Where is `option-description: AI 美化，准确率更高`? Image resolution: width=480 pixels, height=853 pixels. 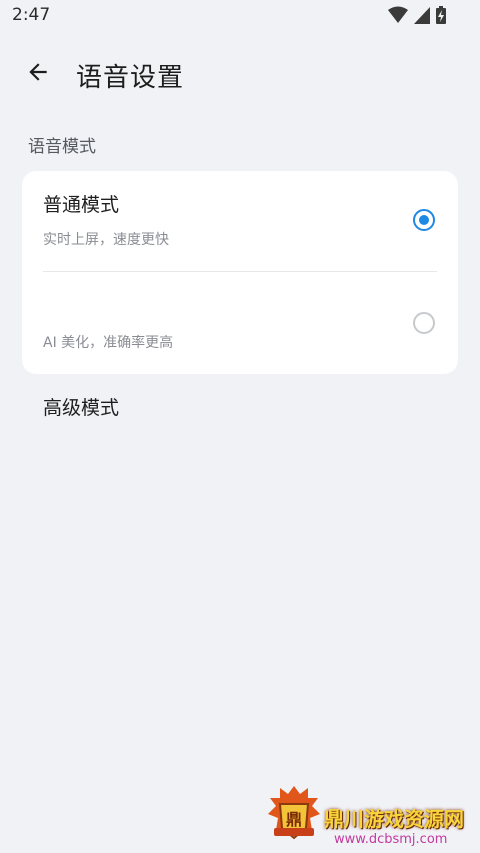 option-description: AI 美化，准确率更高 is located at coordinates (108, 343).